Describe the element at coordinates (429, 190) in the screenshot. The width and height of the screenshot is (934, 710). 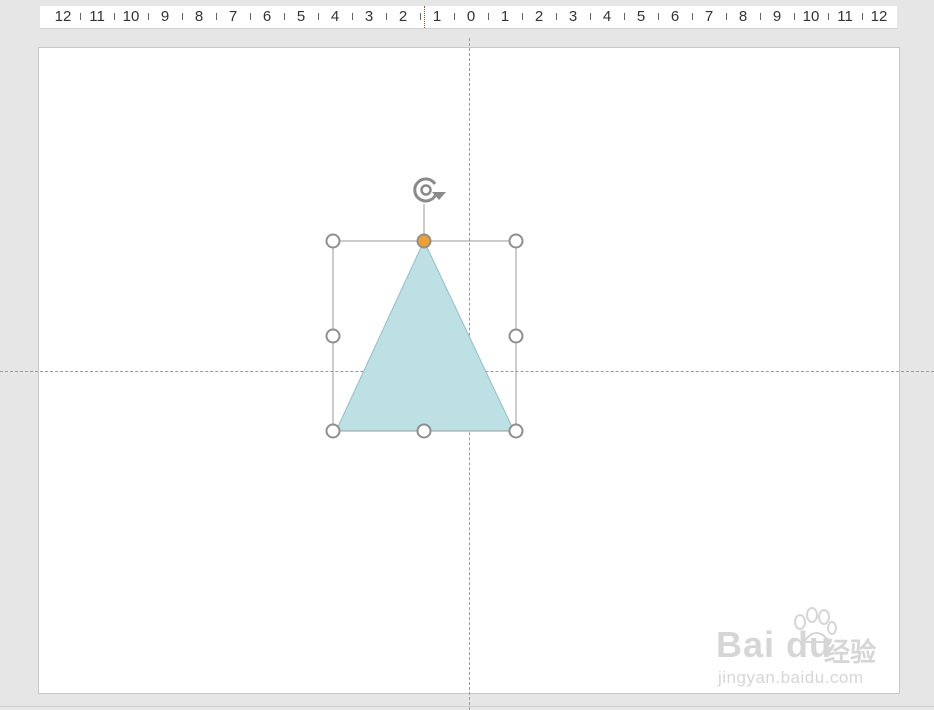
I see `rotate-icon` at that location.